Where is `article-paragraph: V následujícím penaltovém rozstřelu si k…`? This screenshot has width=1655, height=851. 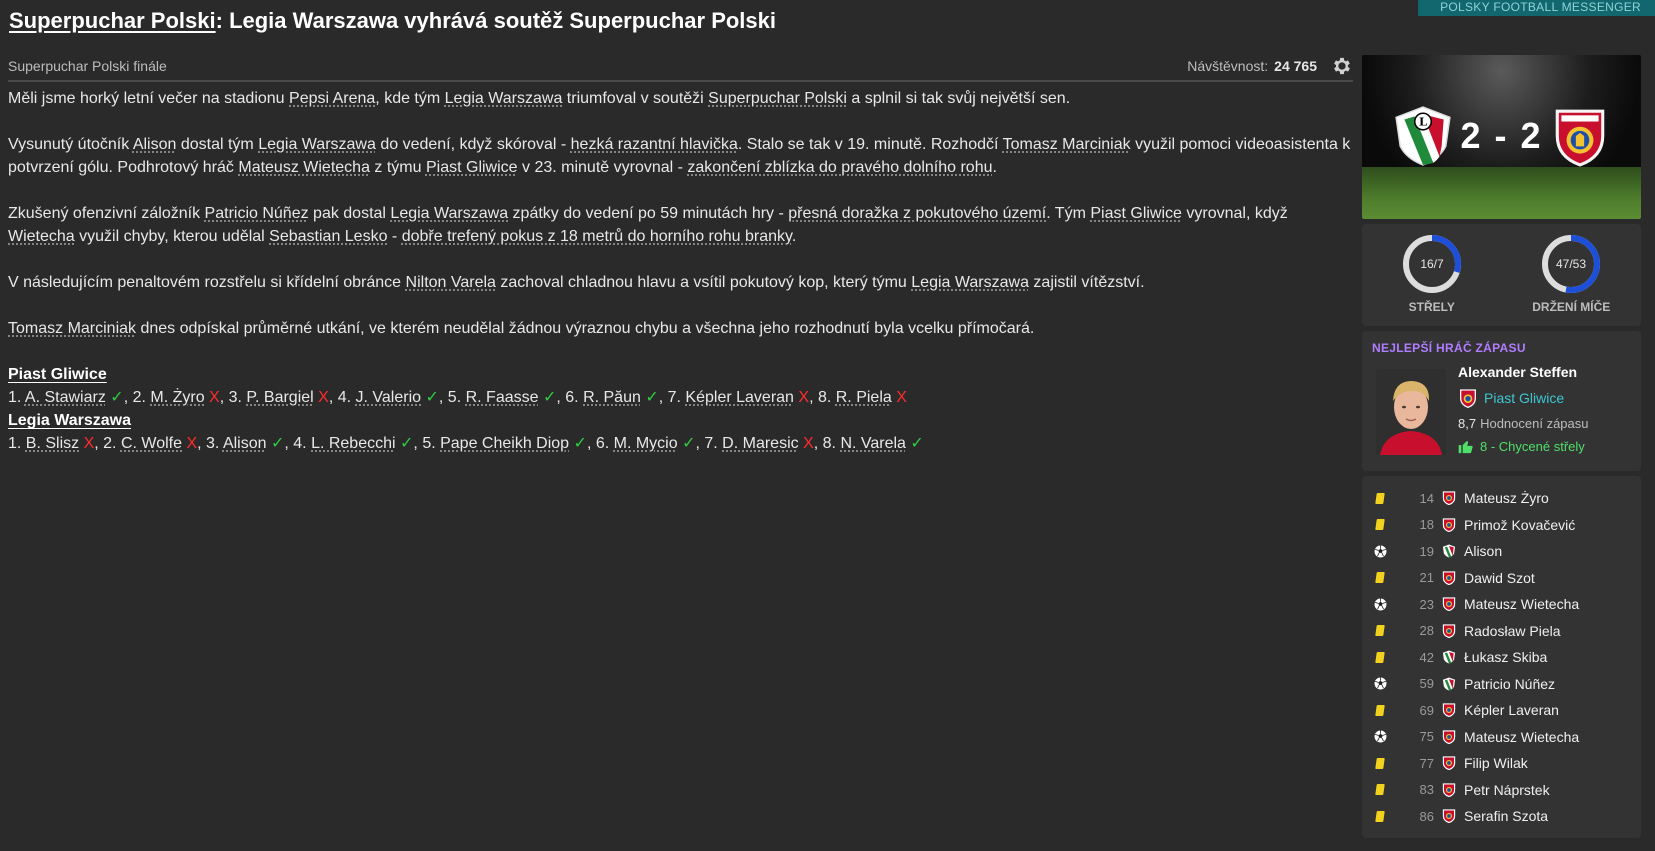 article-paragraph: V následujícím penaltovém rozstřelu si k… is located at coordinates (680, 282).